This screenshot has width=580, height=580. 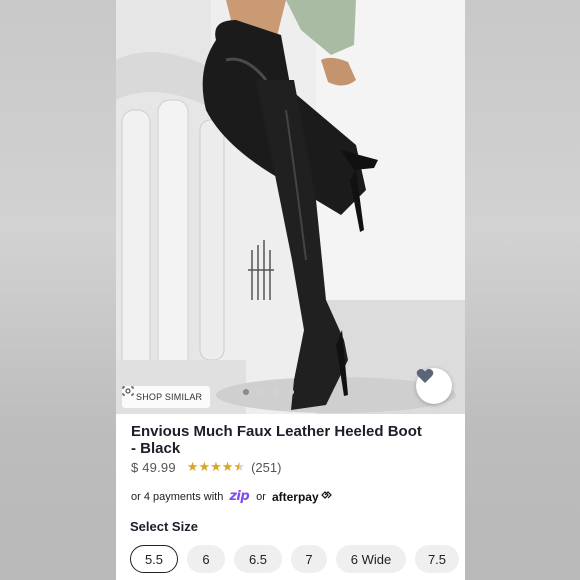 What do you see at coordinates (239, 467) in the screenshot?
I see `star-half-icon: ★` at bounding box center [239, 467].